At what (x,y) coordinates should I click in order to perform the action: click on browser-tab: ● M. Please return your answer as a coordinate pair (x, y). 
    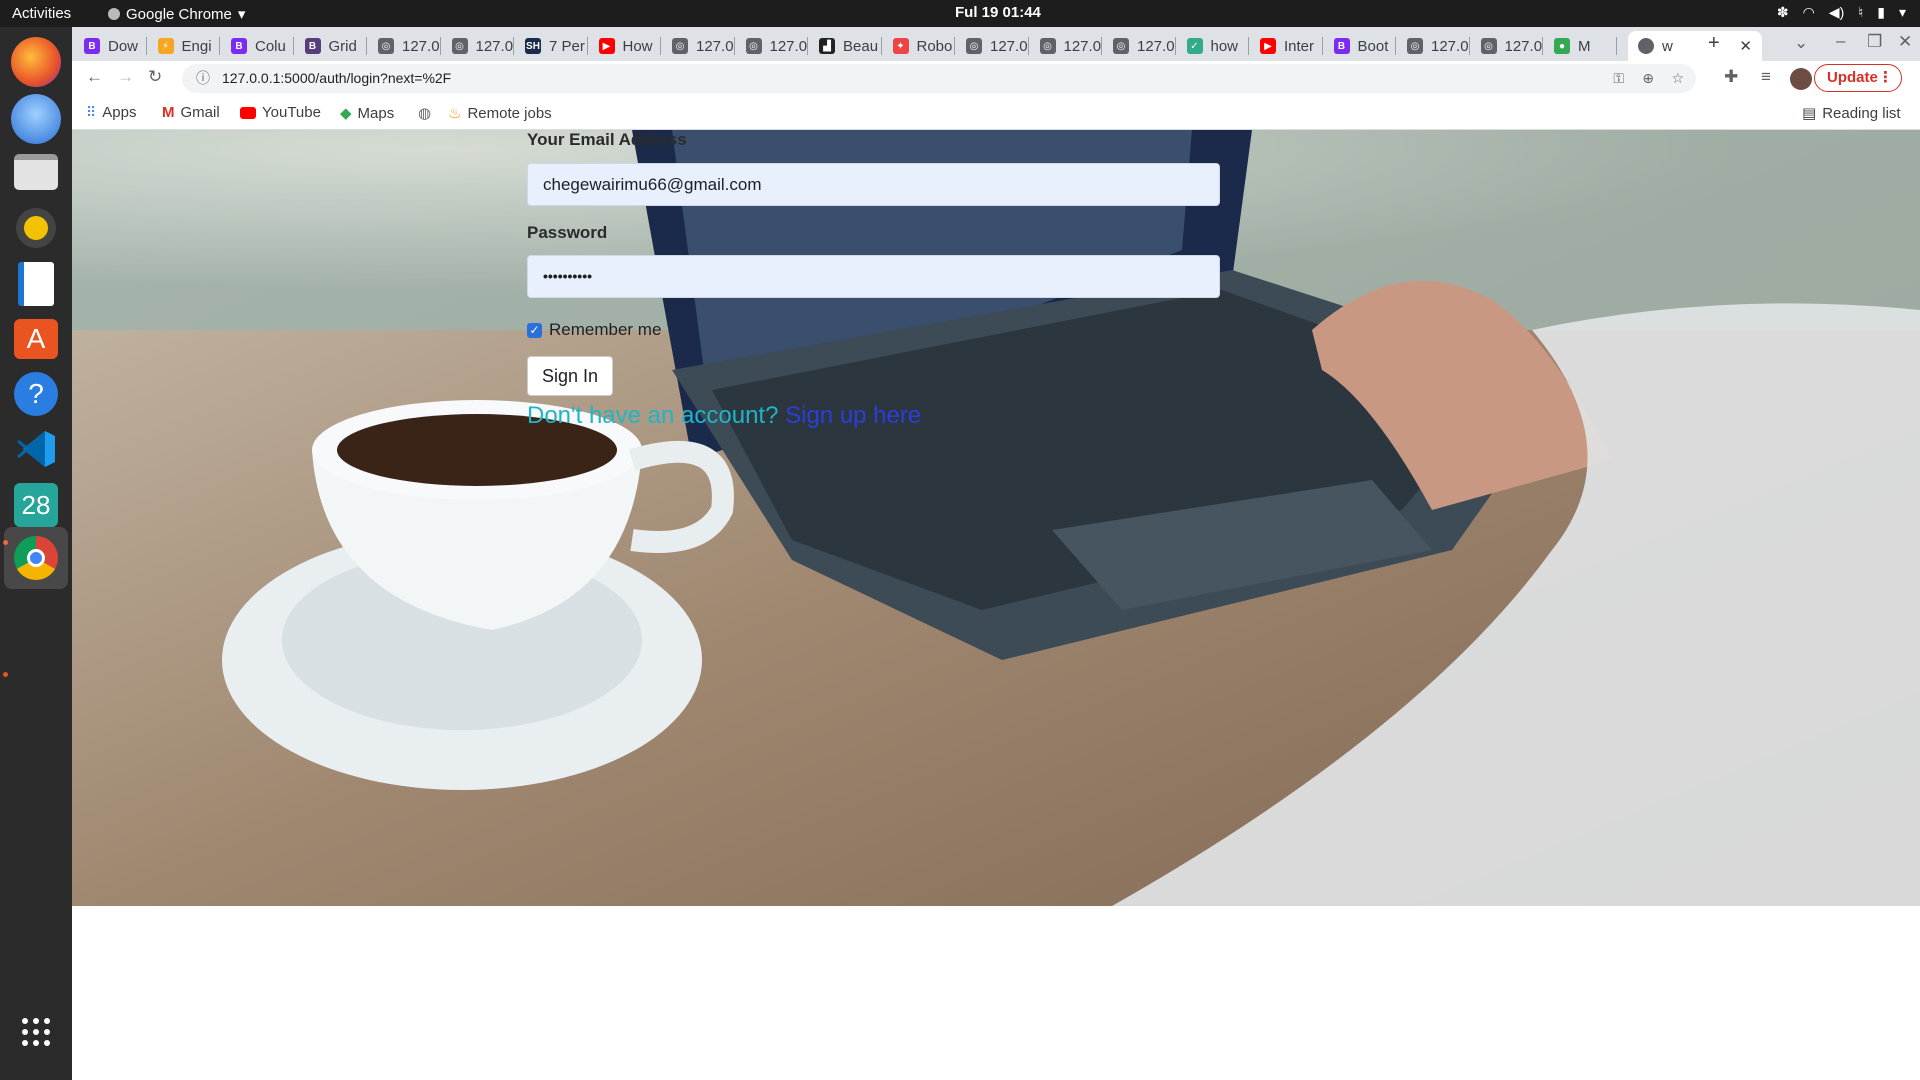
    Looking at the image, I should click on (1580, 46).